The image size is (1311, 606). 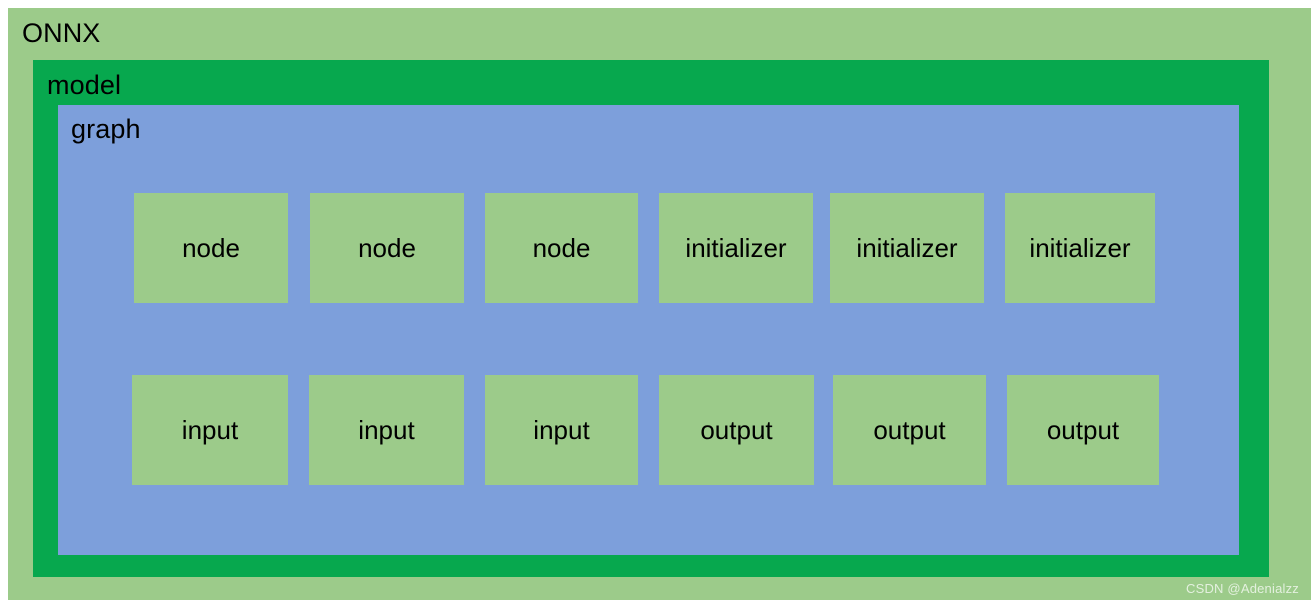 What do you see at coordinates (84, 85) in the screenshot?
I see `model-container-label: model` at bounding box center [84, 85].